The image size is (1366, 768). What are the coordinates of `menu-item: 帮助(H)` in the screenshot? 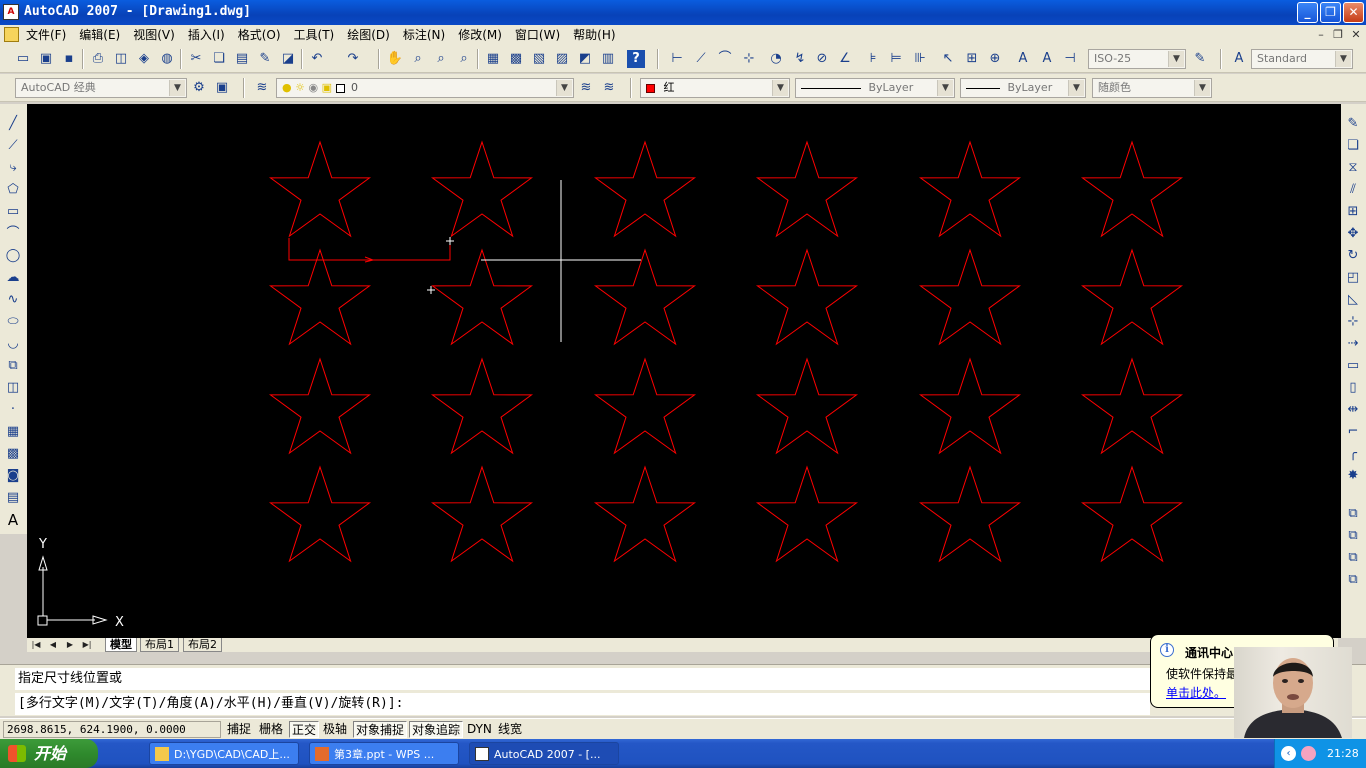 It's located at (597, 35).